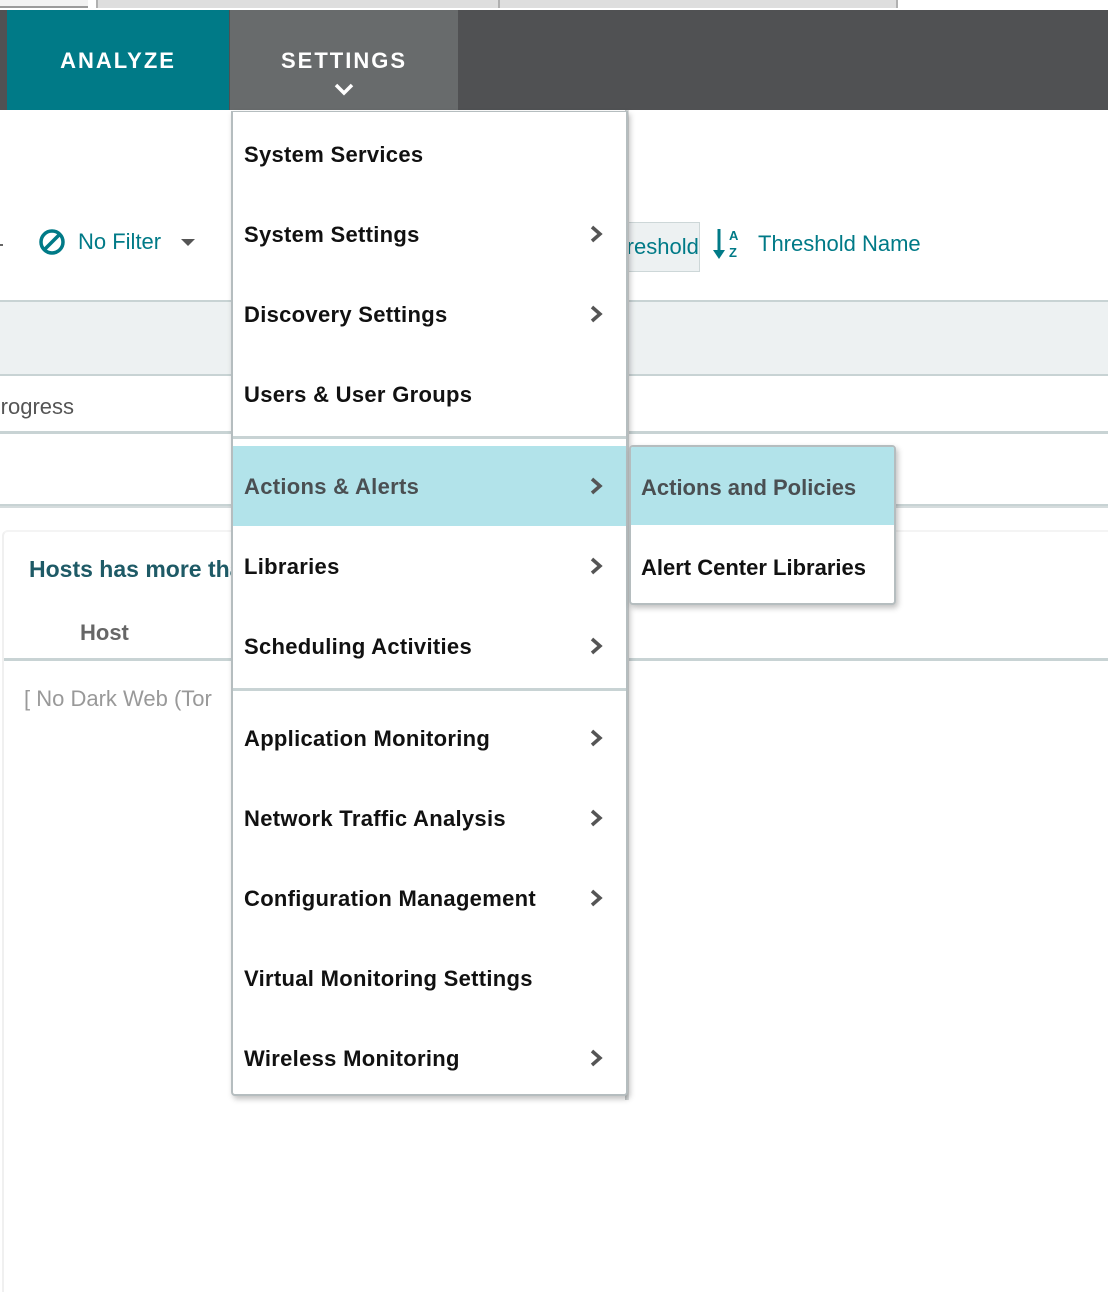 This screenshot has height=1292, width=1108. I want to click on empty-message: [ No Dark Web (Tor, so click(118, 698).